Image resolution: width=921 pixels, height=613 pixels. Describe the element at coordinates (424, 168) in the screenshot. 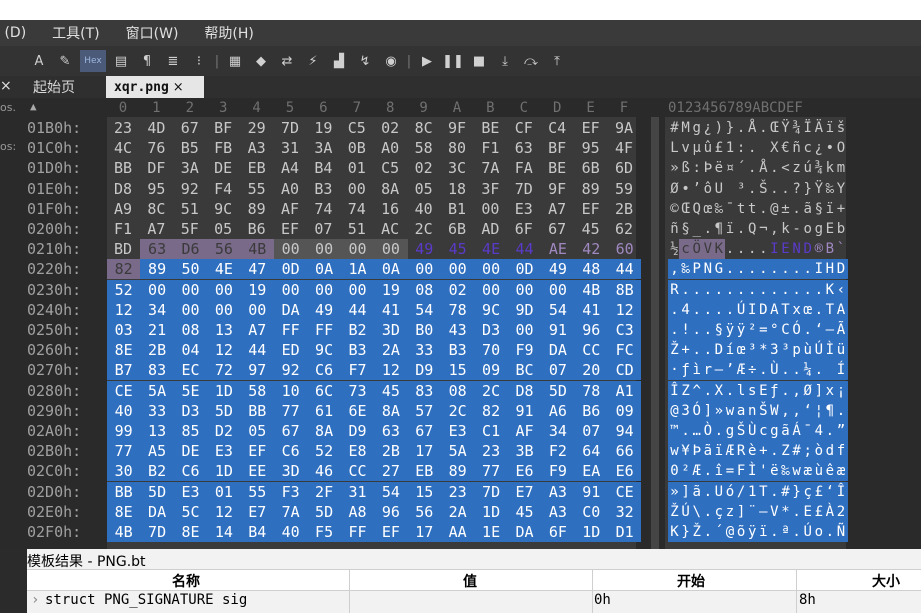

I see `hex-byte: 02` at that location.